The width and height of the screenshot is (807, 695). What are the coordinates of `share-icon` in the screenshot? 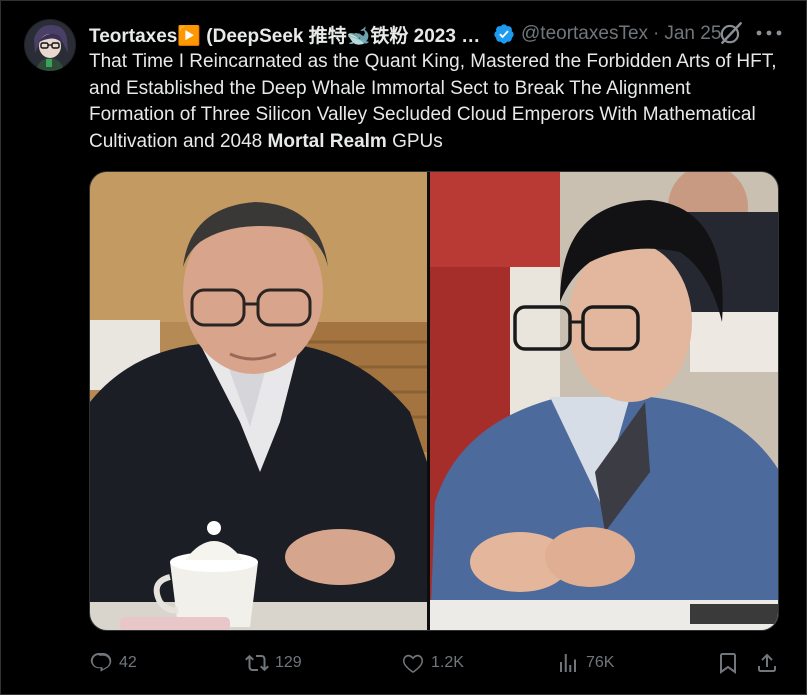 It's located at (767, 662).